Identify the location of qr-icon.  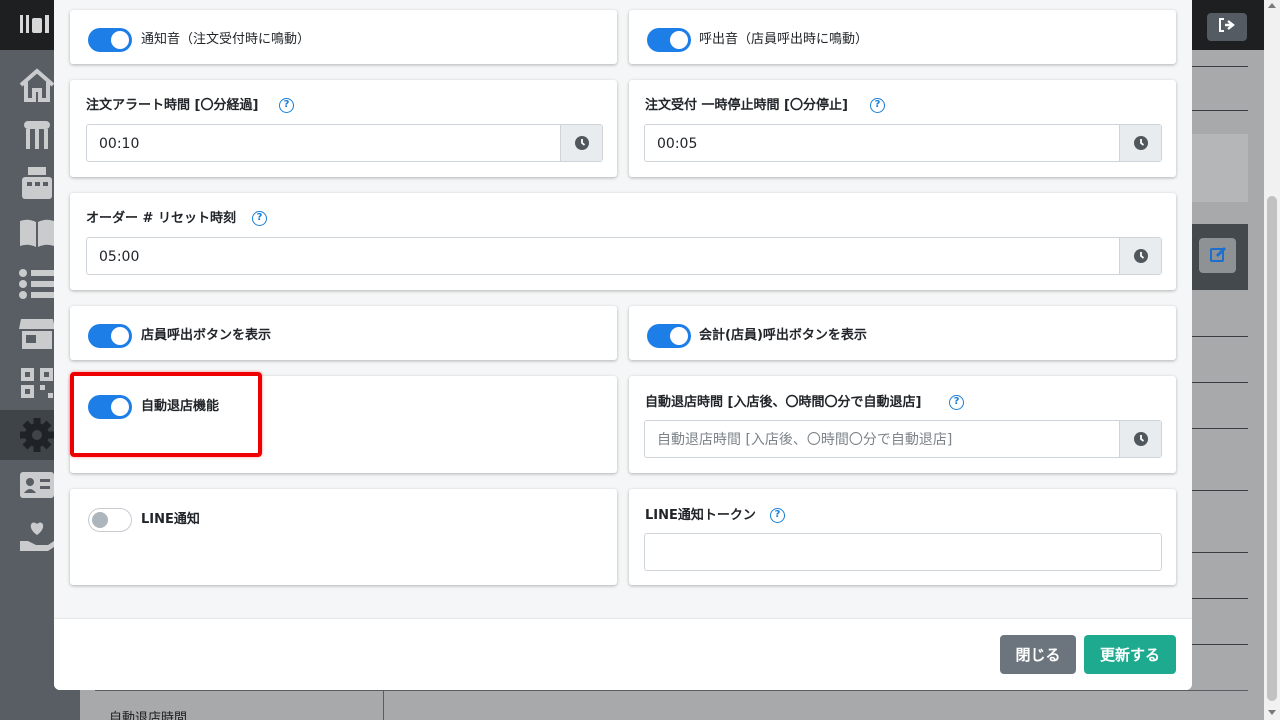
(37, 383).